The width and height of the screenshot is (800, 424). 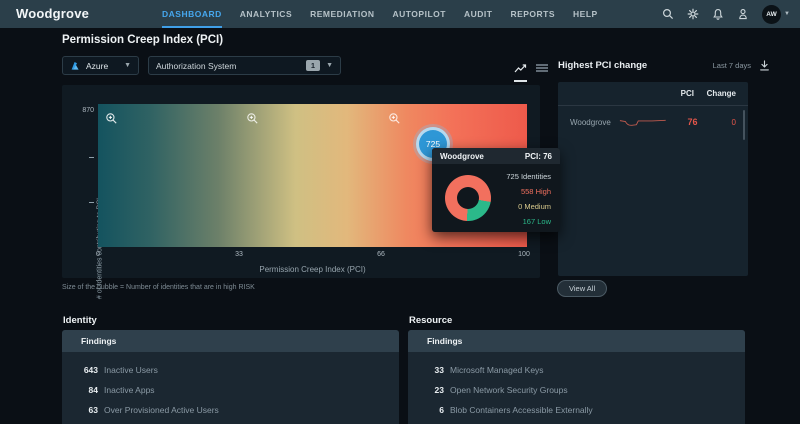 What do you see at coordinates (653, 94) in the screenshot?
I see `table-header: PCI Change` at bounding box center [653, 94].